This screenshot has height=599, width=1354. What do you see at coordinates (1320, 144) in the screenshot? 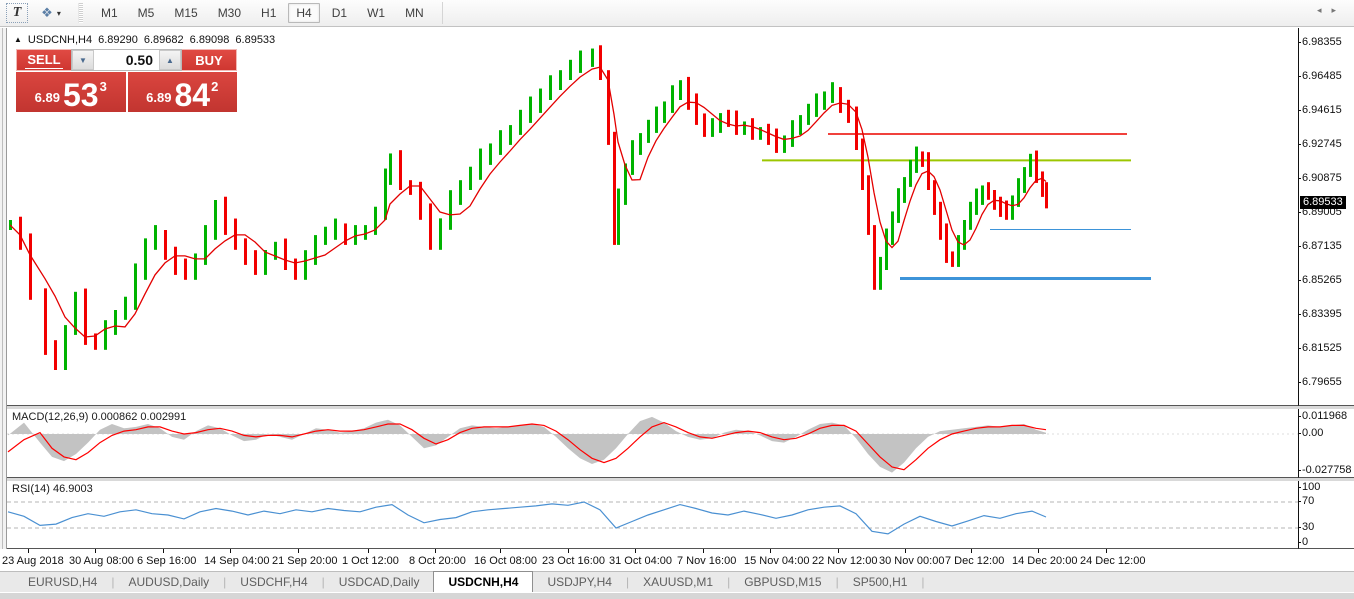
I see `price-axis-tick: 6.92745` at bounding box center [1320, 144].